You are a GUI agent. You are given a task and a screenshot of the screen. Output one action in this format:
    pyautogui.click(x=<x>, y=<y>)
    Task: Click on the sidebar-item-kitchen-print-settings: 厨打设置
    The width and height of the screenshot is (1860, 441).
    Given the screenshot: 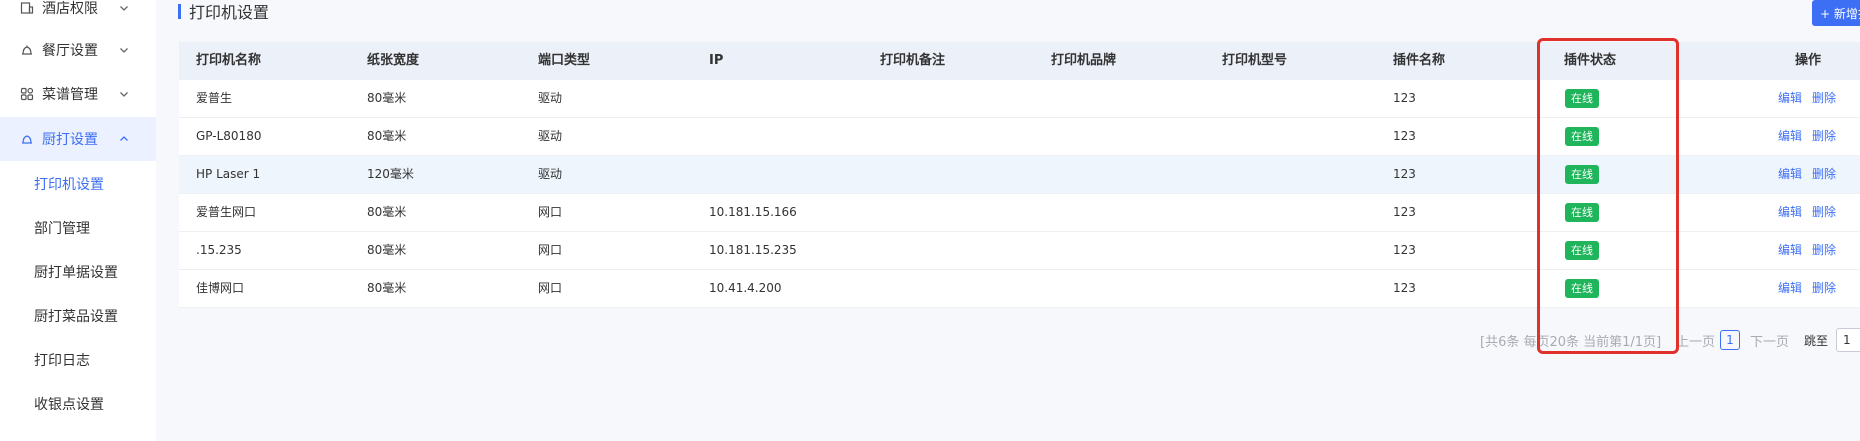 What is the action you would take?
    pyautogui.click(x=78, y=139)
    